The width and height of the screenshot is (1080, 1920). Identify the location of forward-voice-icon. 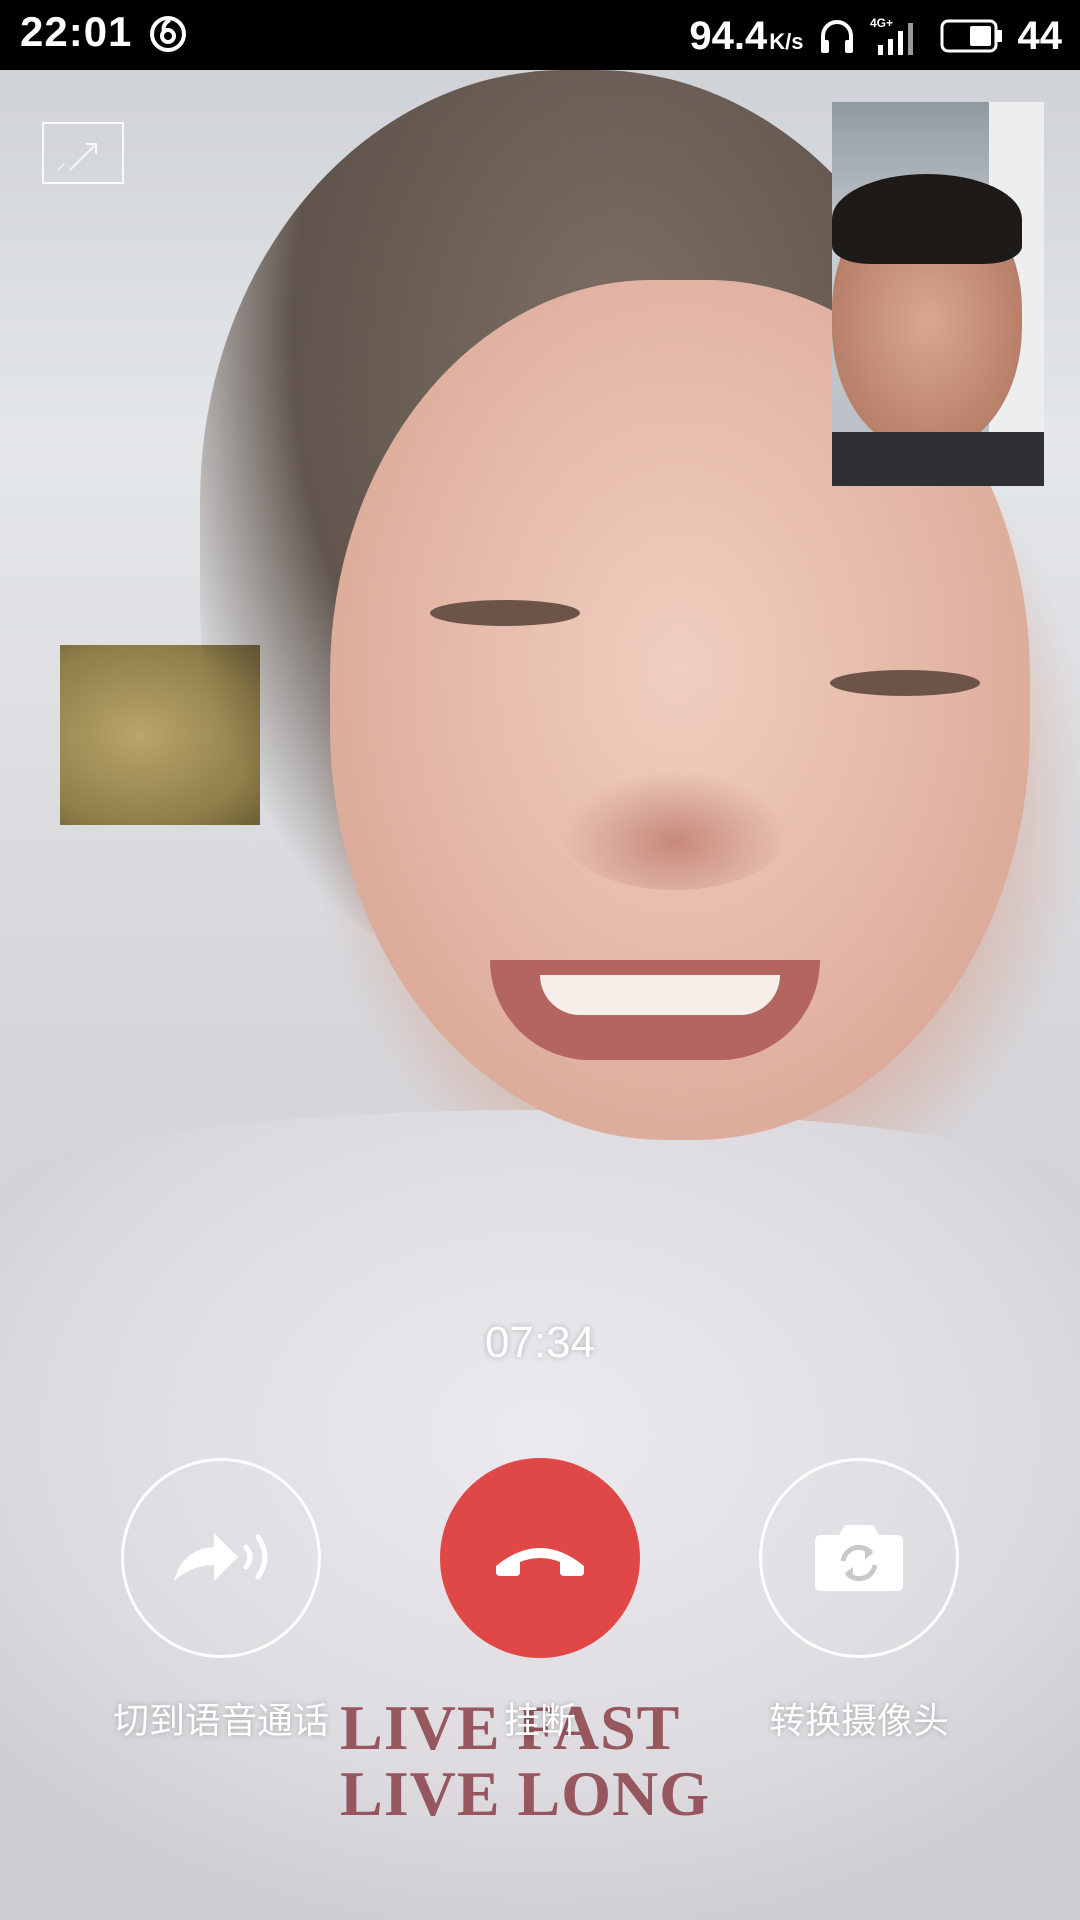
(221, 1557).